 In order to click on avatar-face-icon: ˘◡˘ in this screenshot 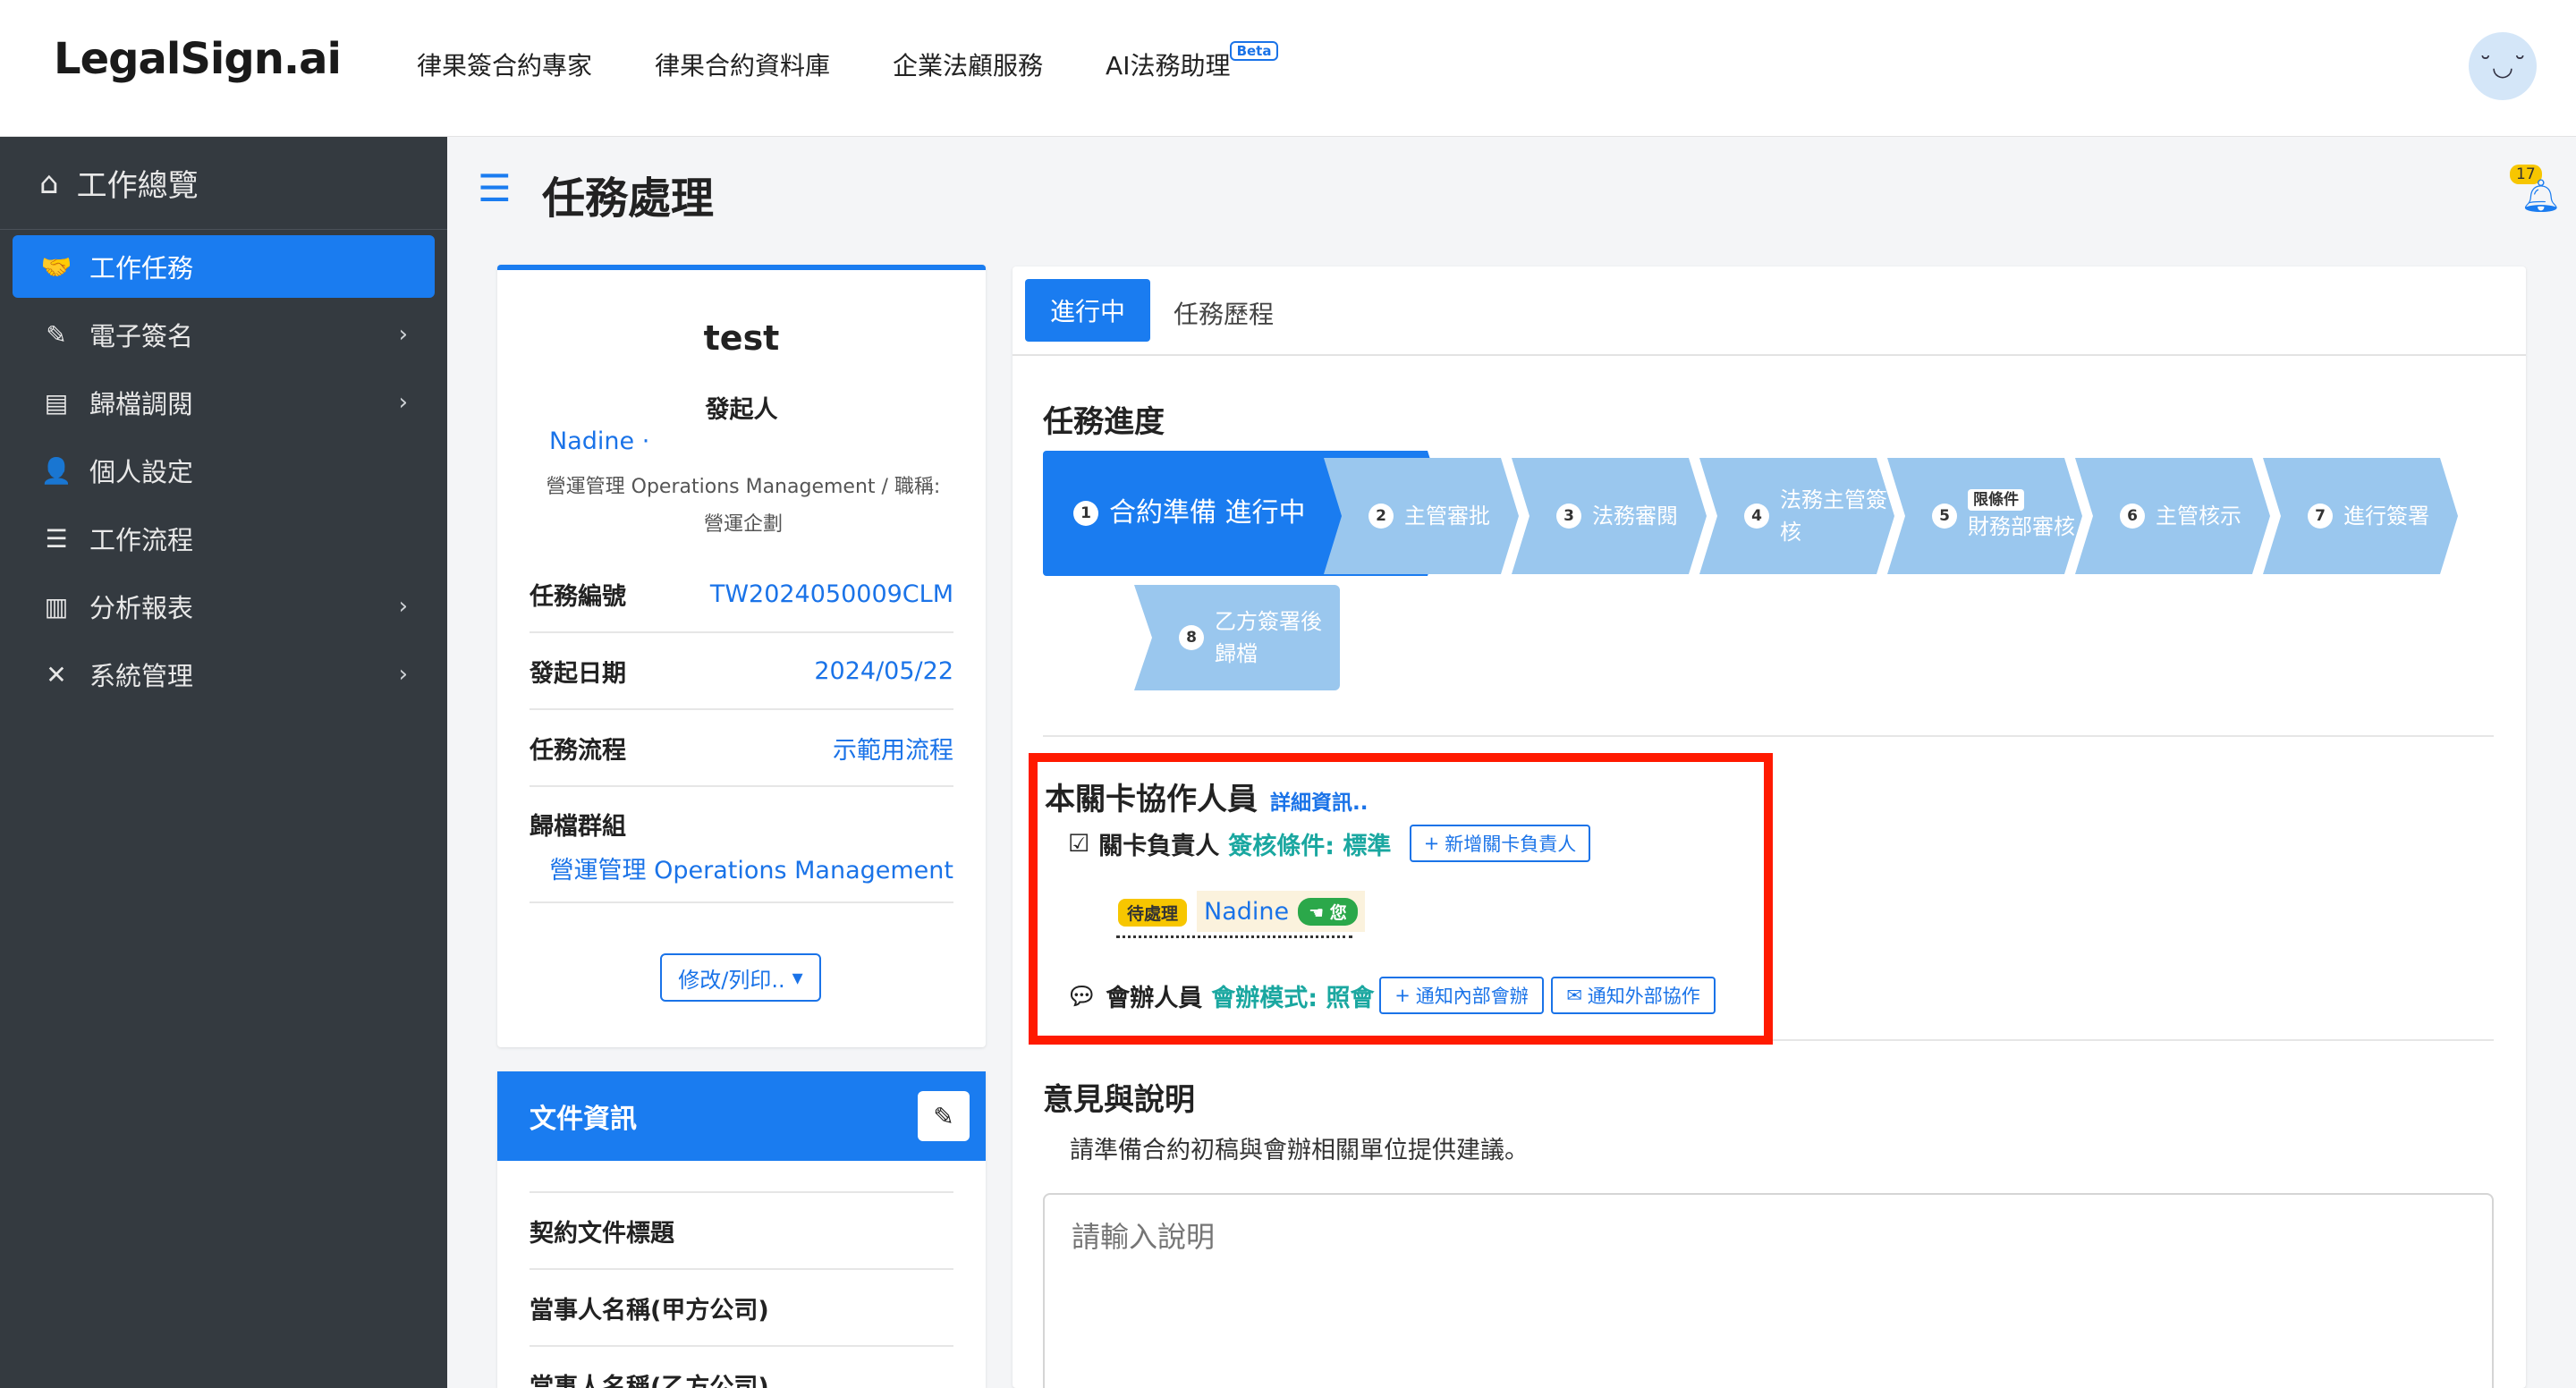, I will do `click(2503, 66)`.